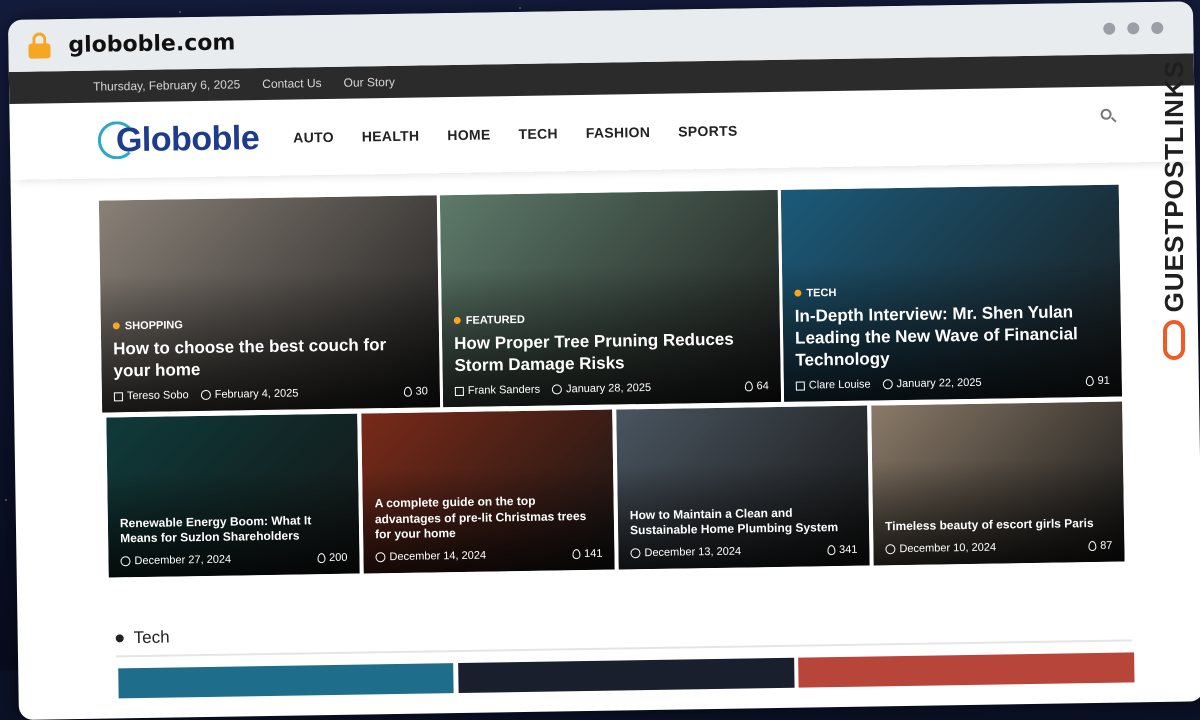 The image size is (1200, 720). I want to click on view-count: 200, so click(332, 558).